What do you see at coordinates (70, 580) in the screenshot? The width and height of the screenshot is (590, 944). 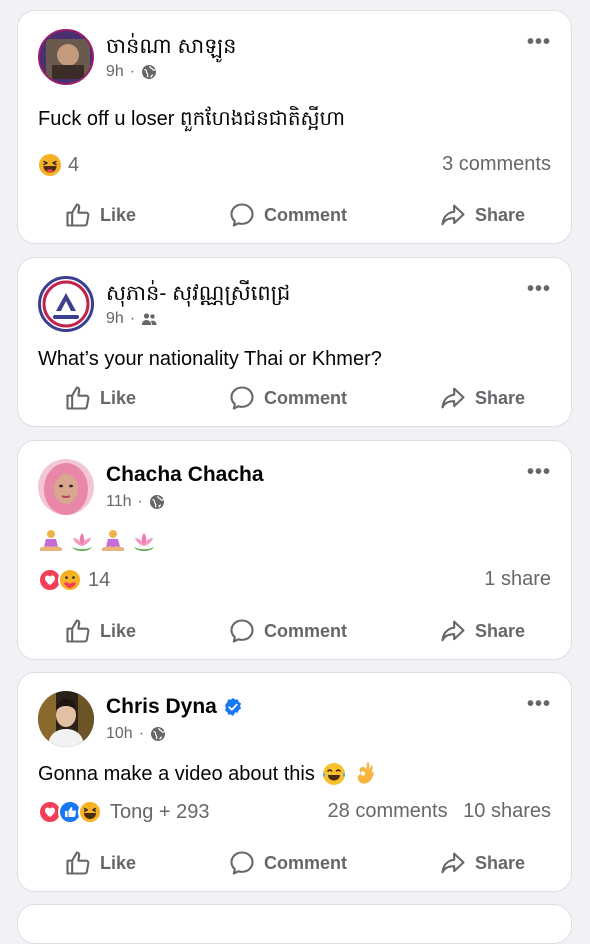 I see `care-reaction-icon` at bounding box center [70, 580].